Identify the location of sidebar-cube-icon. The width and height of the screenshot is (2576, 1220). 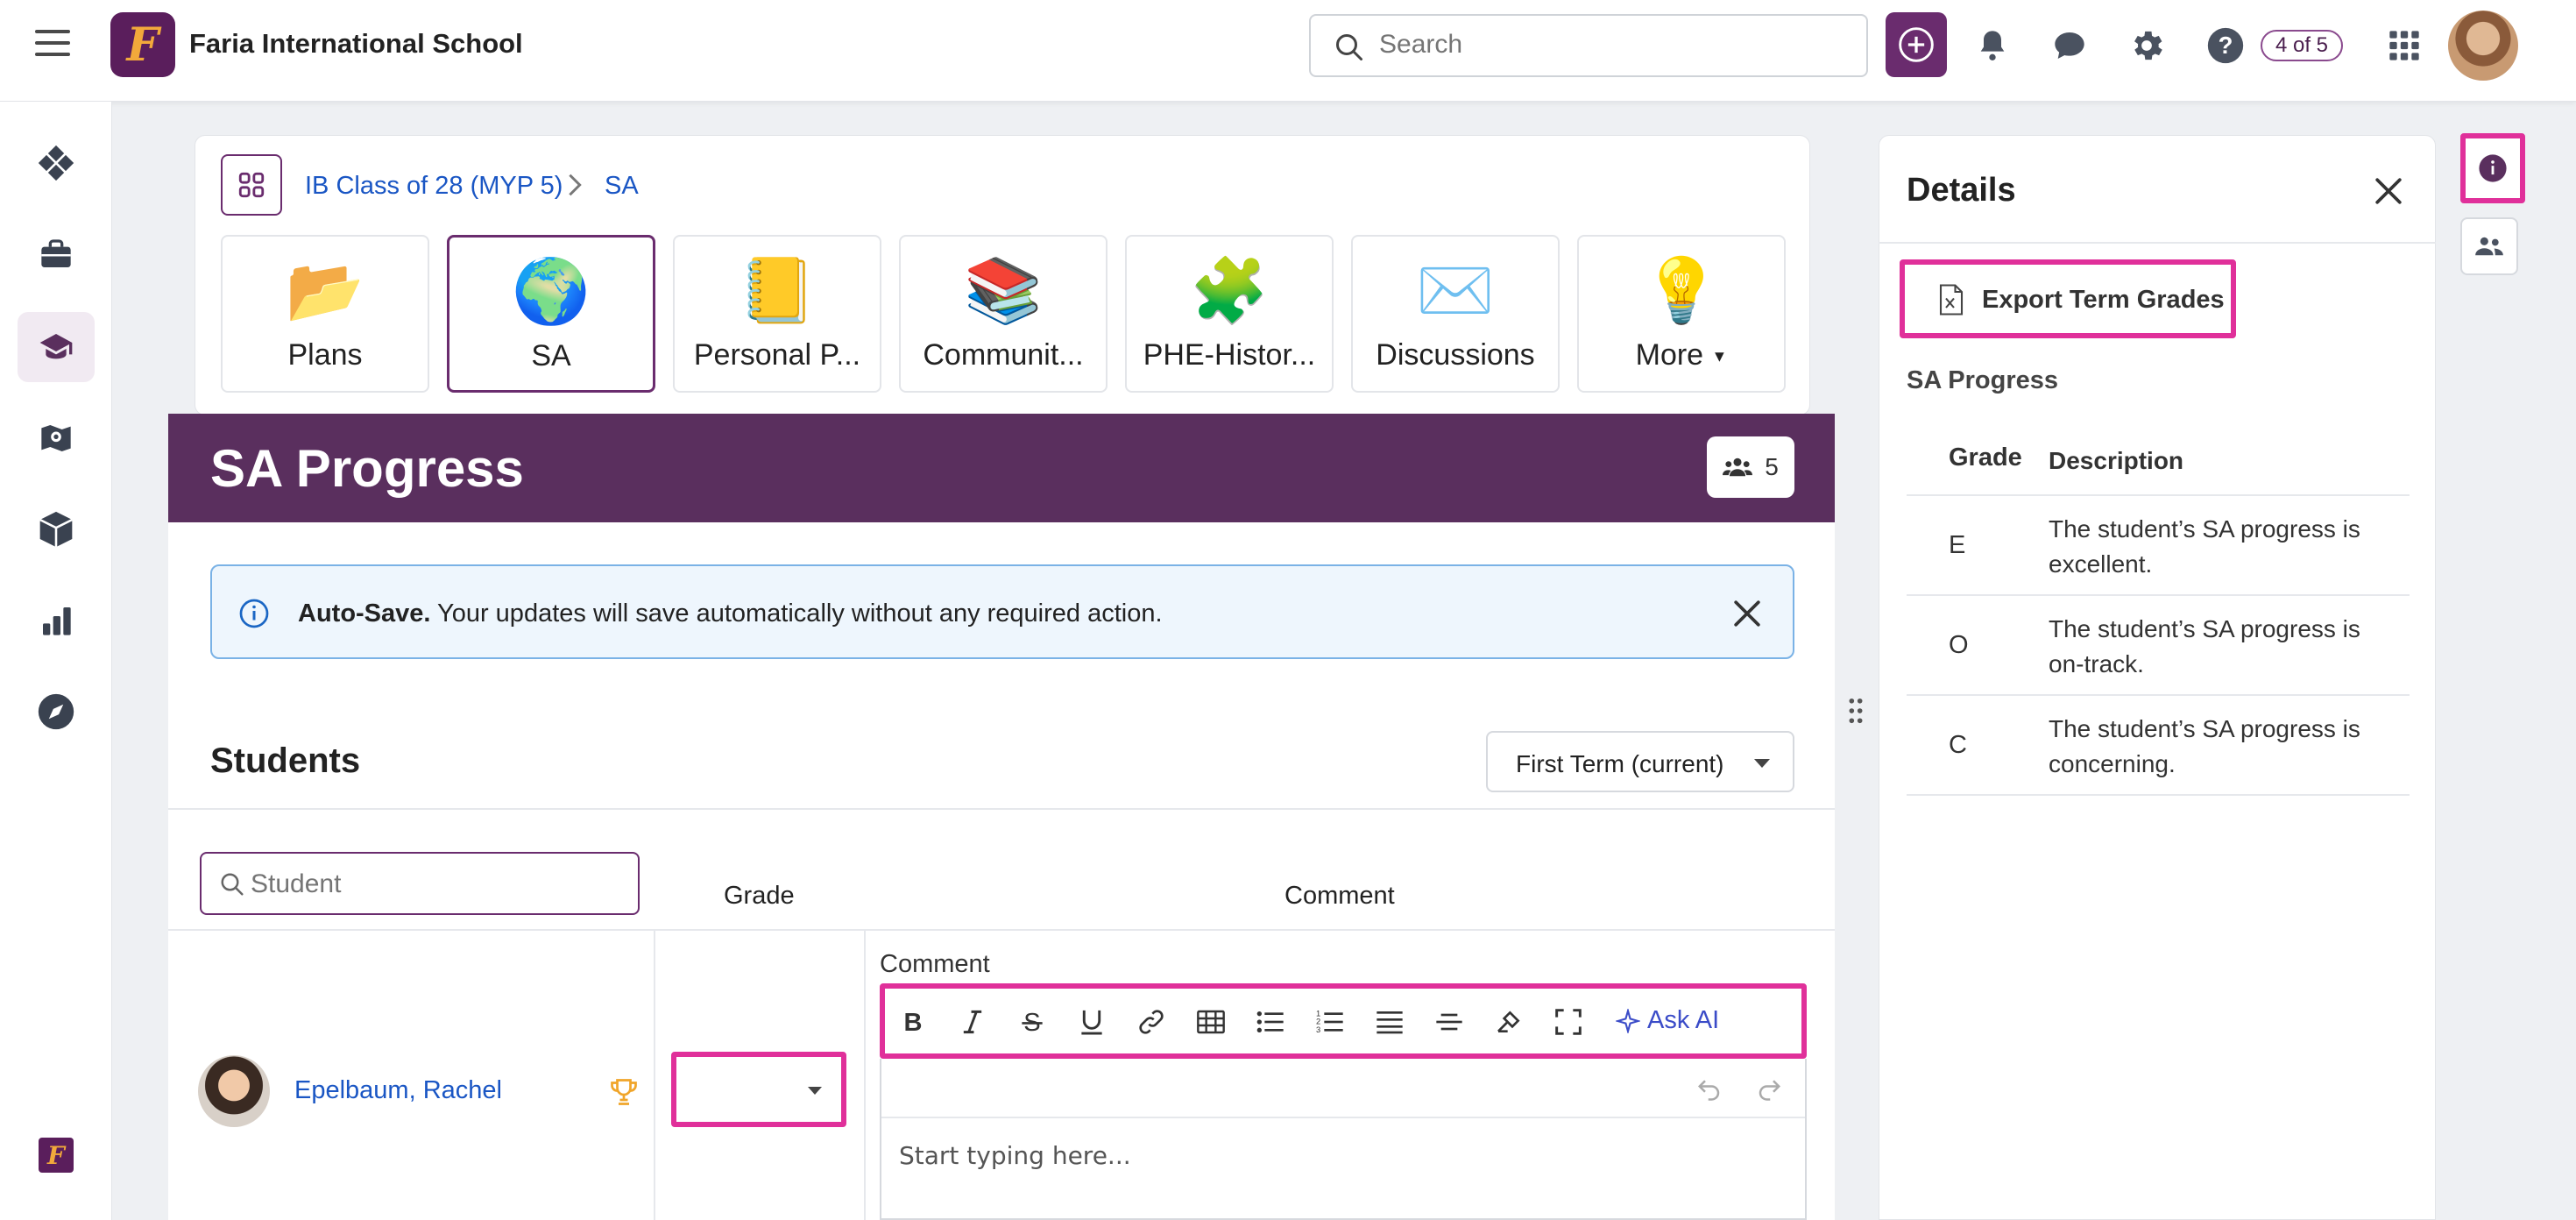
(56, 529).